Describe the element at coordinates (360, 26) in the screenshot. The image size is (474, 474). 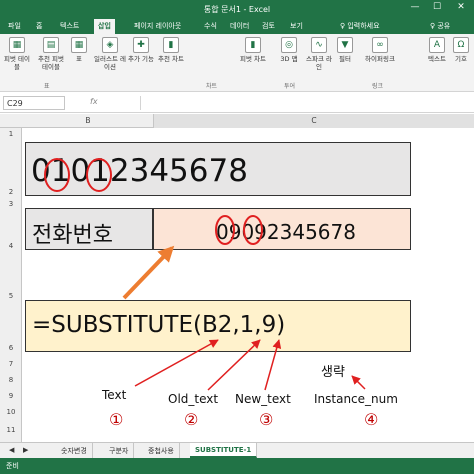
I see `tell-me-search: ♀ 입력하세요` at that location.